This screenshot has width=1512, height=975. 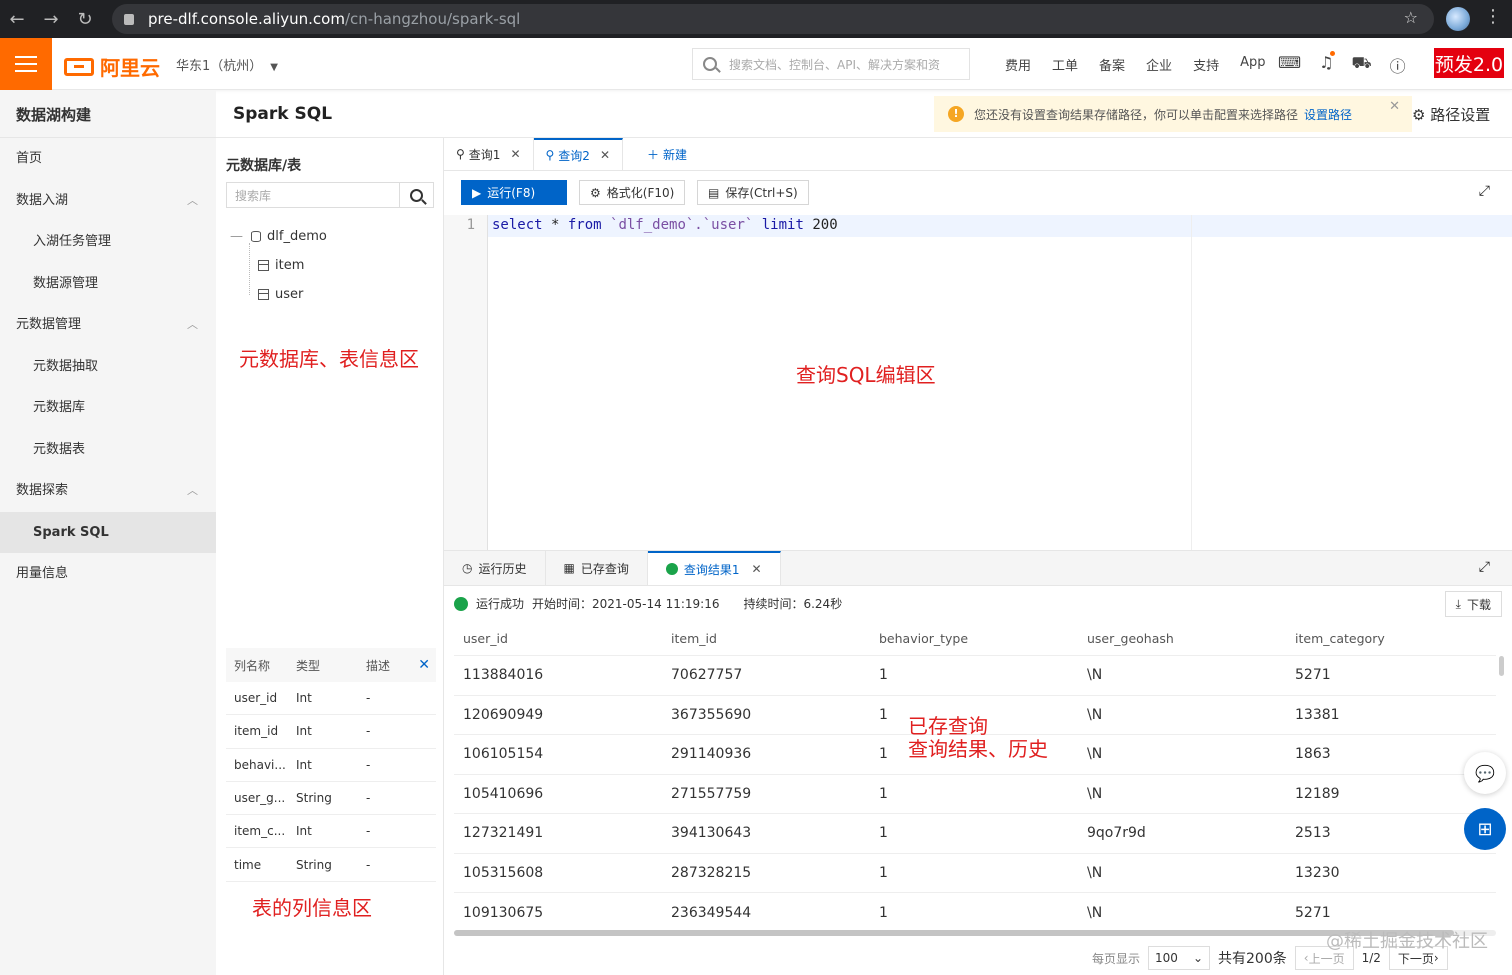 What do you see at coordinates (1458, 19) in the screenshot?
I see `profile-avatar` at bounding box center [1458, 19].